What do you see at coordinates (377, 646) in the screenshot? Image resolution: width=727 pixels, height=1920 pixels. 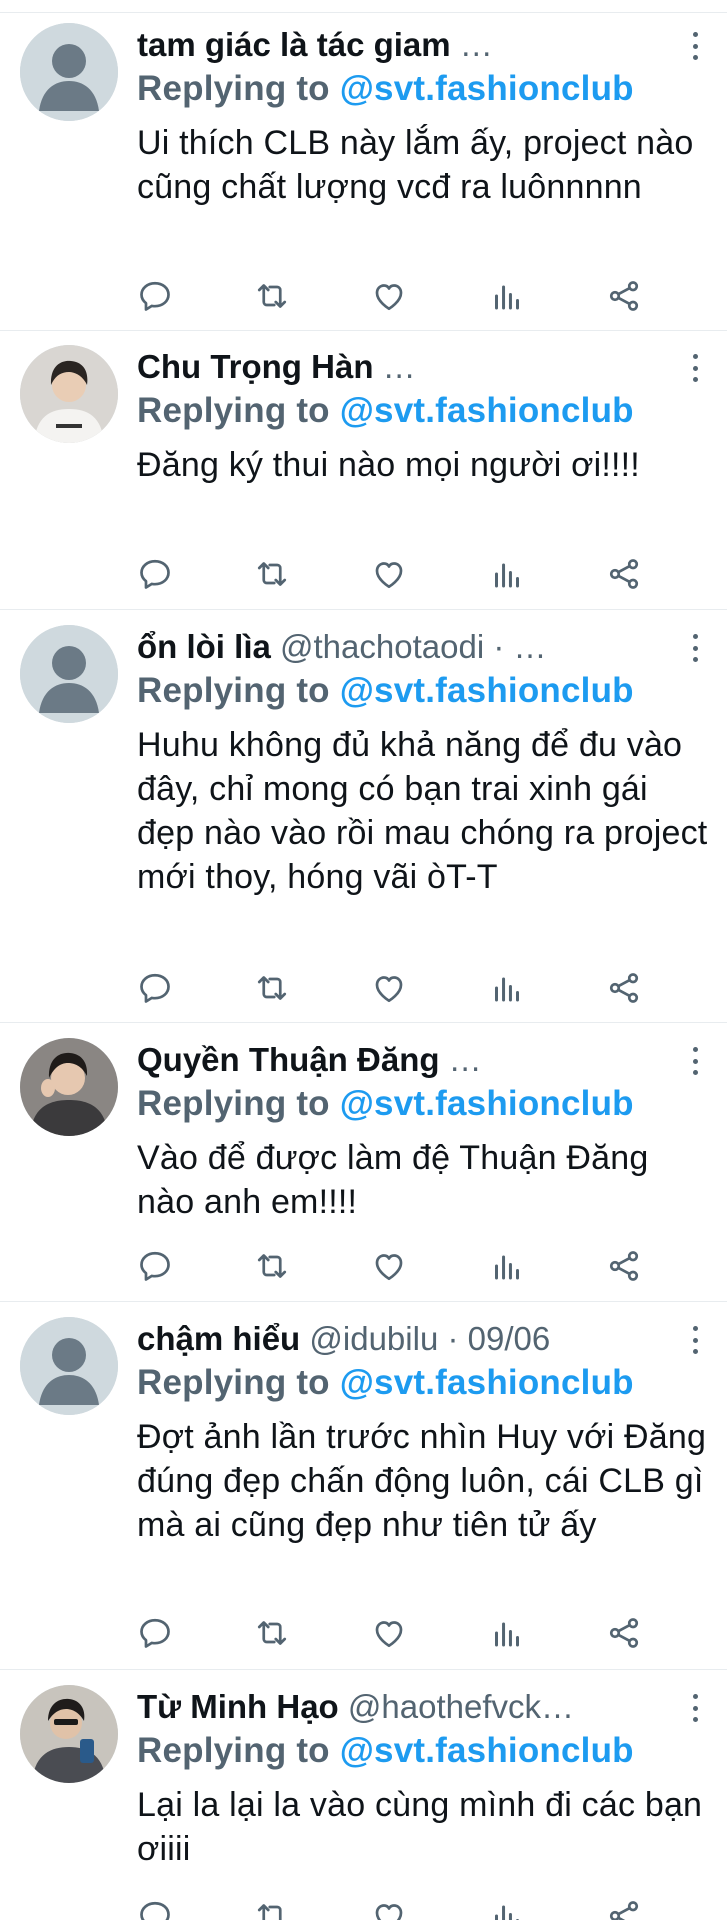 I see `user-handle: @thachotaodi` at bounding box center [377, 646].